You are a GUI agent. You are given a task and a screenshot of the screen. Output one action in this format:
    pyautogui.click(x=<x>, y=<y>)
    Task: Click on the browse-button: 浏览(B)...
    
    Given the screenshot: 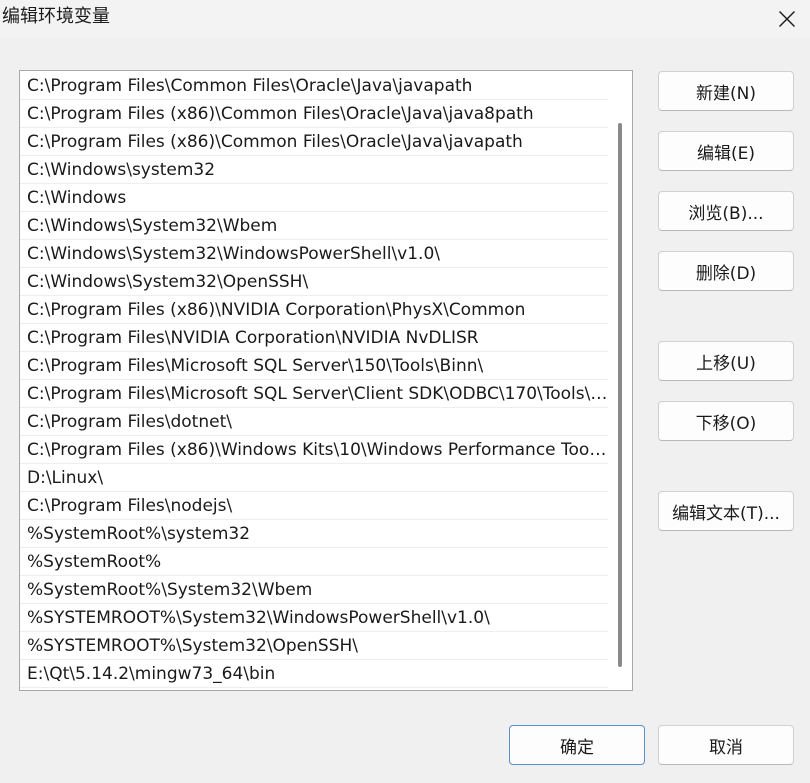 What is the action you would take?
    pyautogui.click(x=726, y=211)
    